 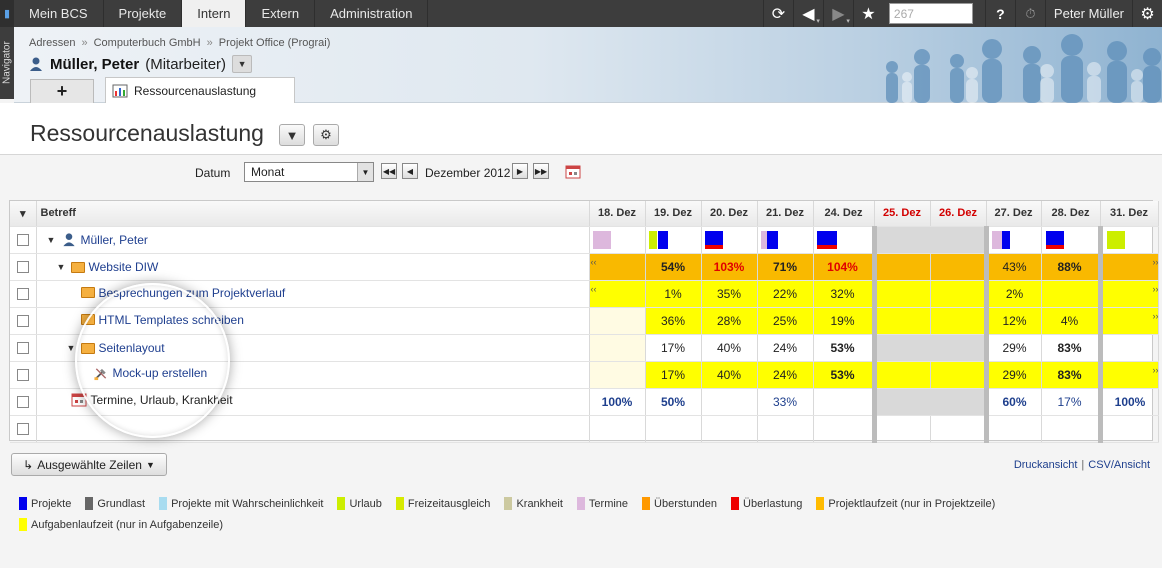 I want to click on nav-tab-administration: Administration, so click(x=372, y=13).